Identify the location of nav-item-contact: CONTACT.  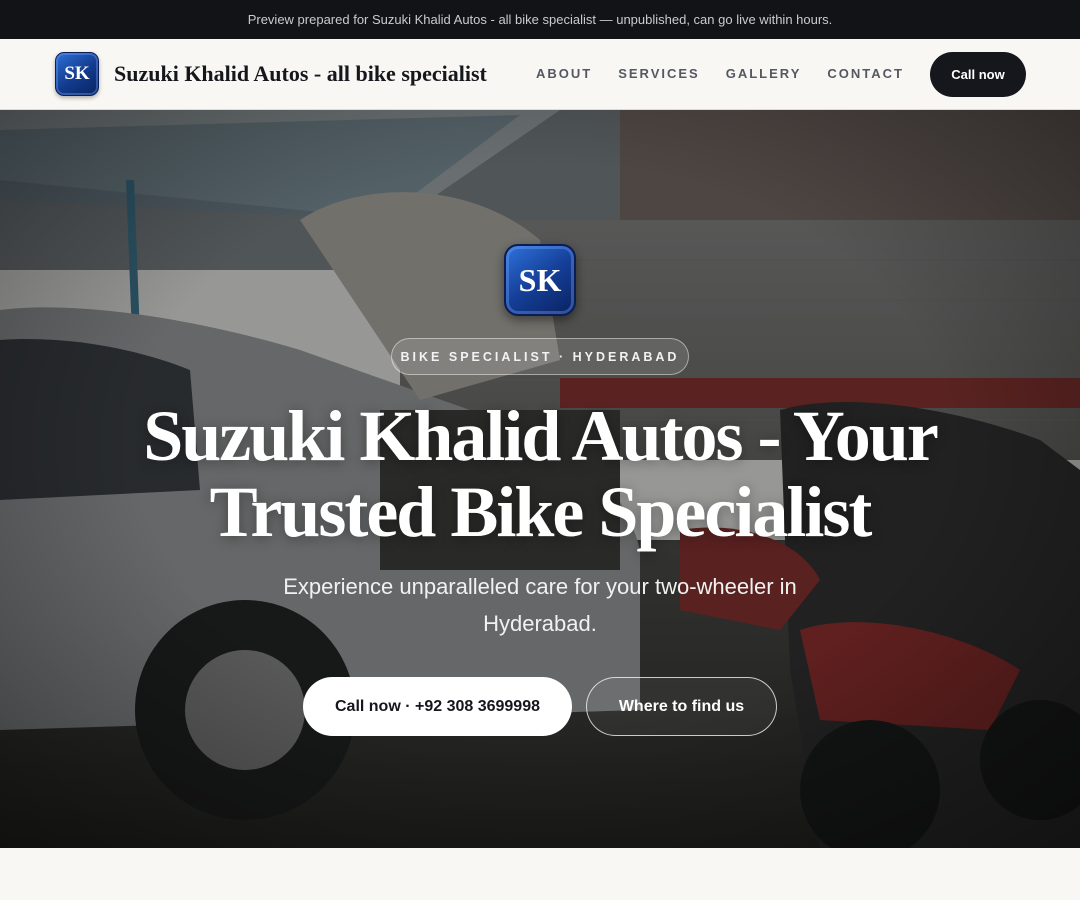
(865, 73).